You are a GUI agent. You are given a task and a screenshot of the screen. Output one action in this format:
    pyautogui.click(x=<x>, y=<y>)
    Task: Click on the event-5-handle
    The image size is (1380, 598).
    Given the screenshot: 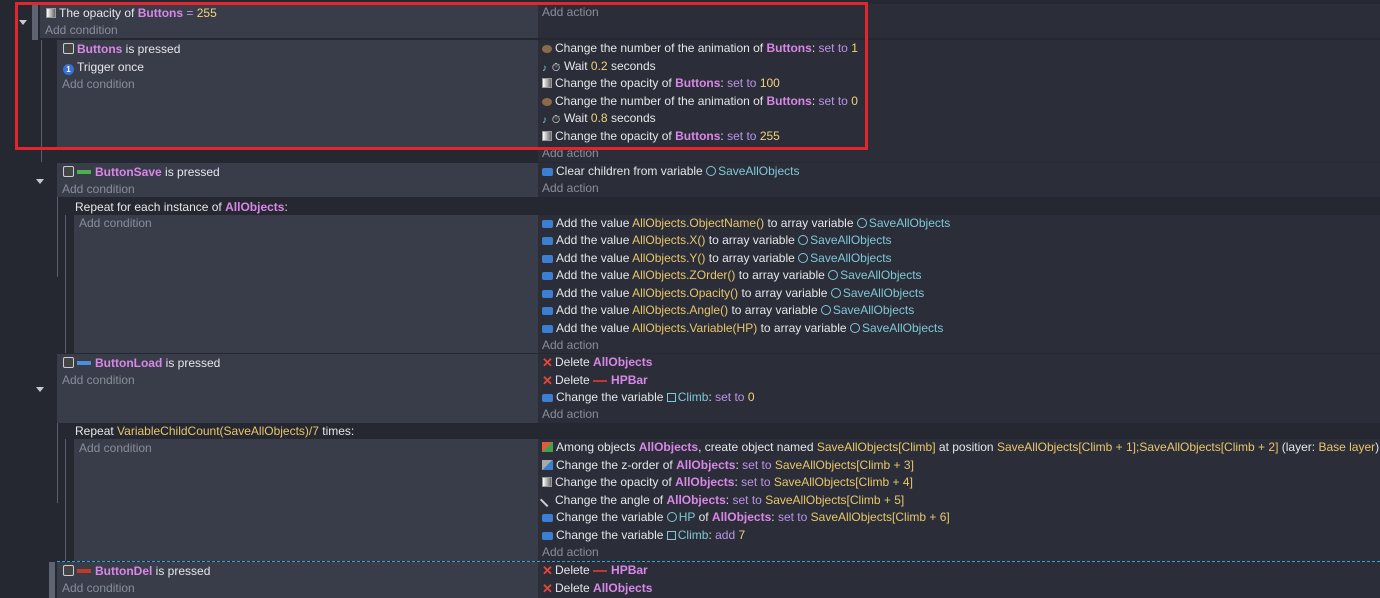 What is the action you would take?
    pyautogui.click(x=52, y=580)
    